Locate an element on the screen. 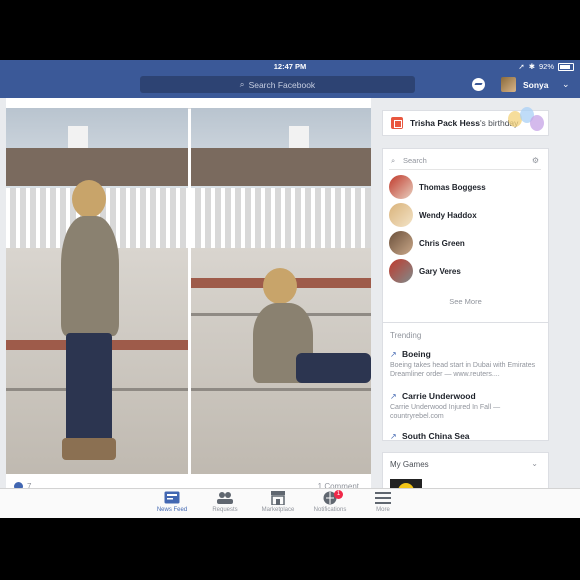 This screenshot has height=580, width=580. bluetooth-icon: ✱ is located at coordinates (531, 66).